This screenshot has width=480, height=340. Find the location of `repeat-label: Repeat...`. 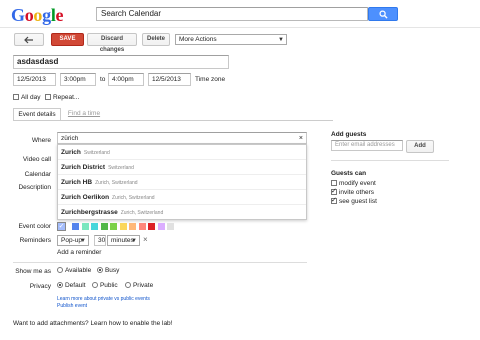

repeat-label: Repeat... is located at coordinates (66, 97).